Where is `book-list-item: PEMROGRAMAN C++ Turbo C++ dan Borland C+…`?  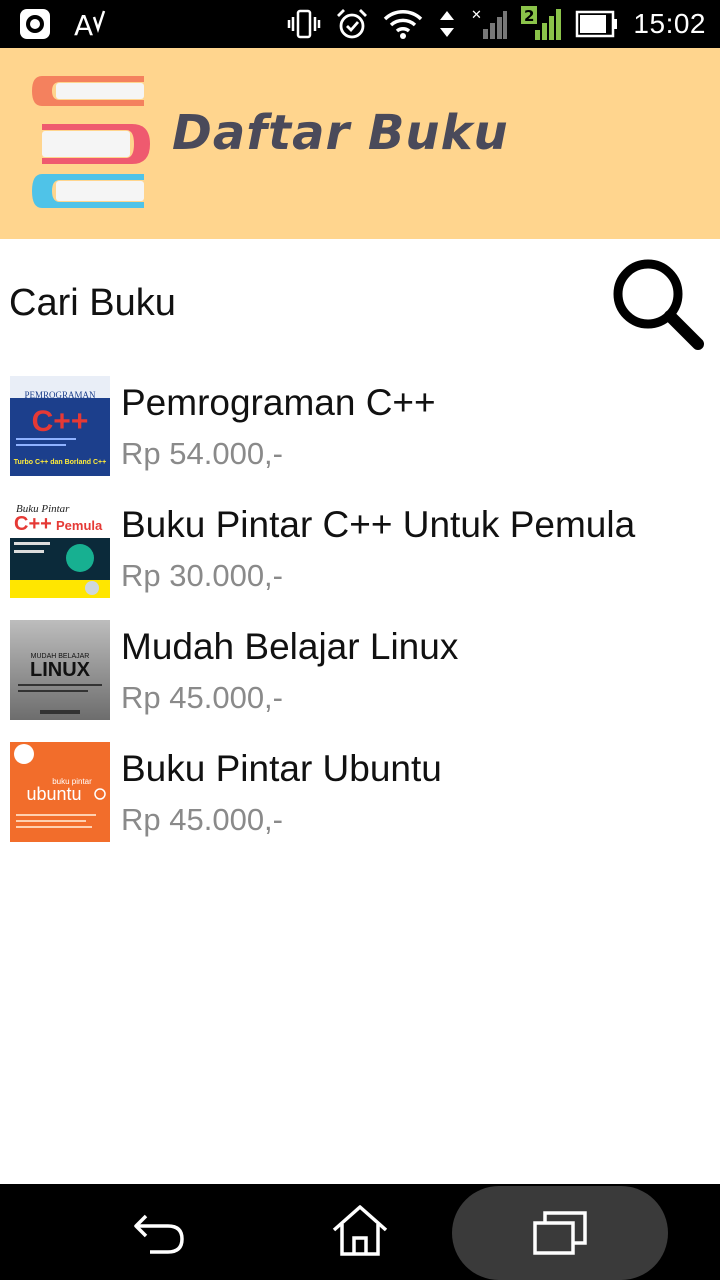
book-list-item: PEMROGRAMAN C++ Turbo C++ dan Borland C+… is located at coordinates (360, 425).